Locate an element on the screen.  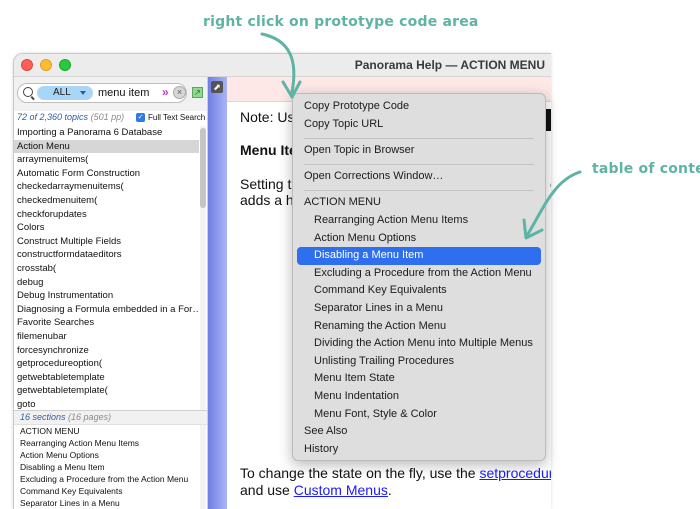
bottom-line-2: and use Custom Menus. is located at coordinates (316, 490).